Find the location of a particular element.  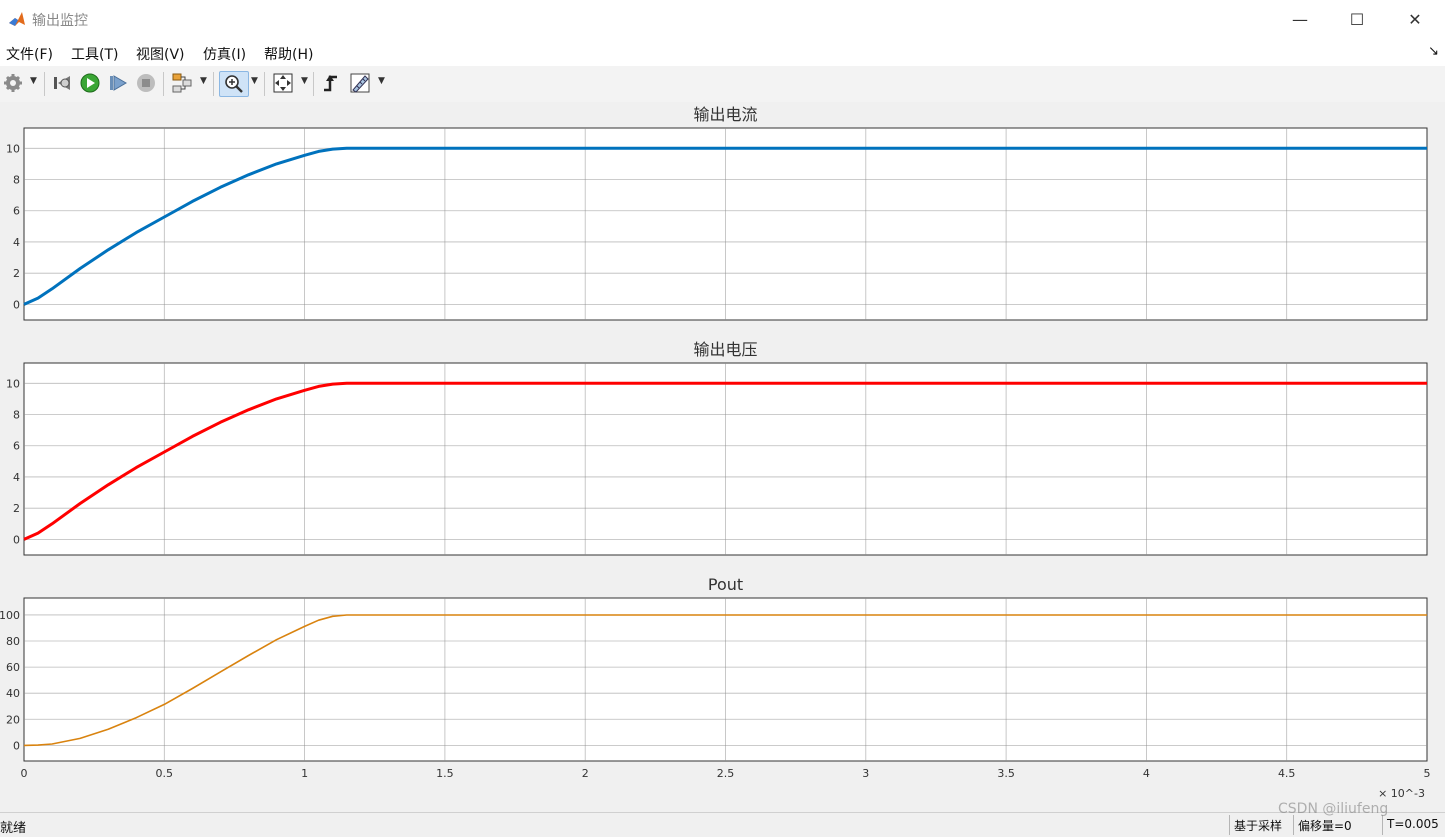

x-tick-label: 2 is located at coordinates (585, 773).